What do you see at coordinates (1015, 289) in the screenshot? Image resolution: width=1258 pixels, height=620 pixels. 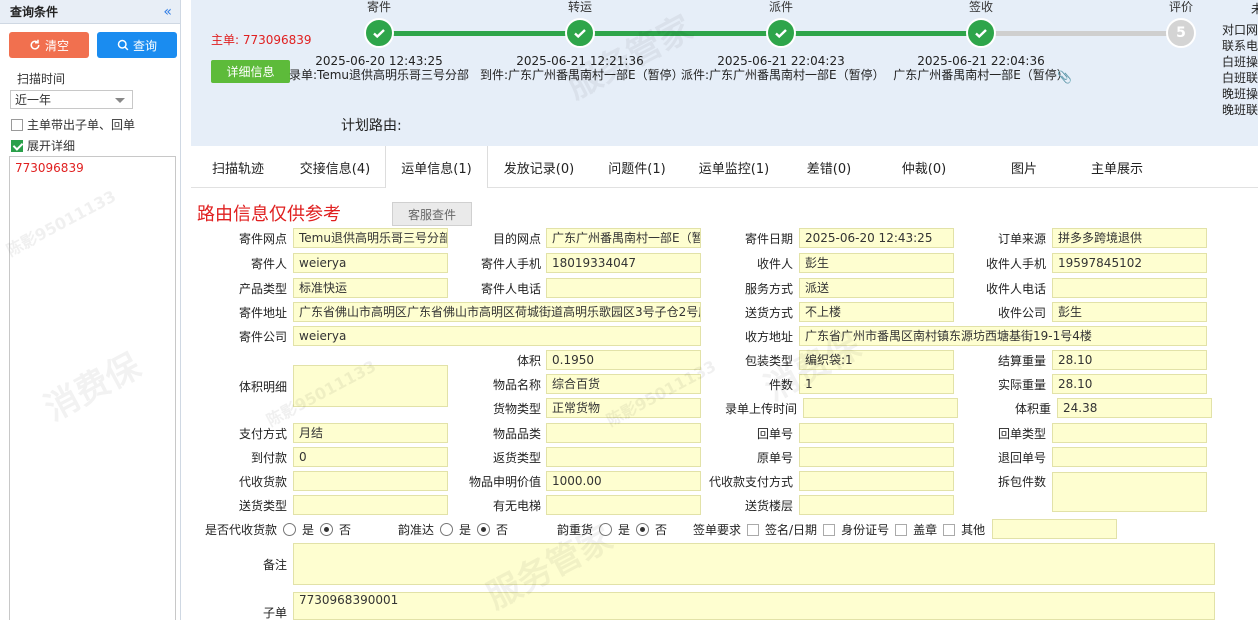 I see `receiver-phone-label: 收件人电话` at bounding box center [1015, 289].